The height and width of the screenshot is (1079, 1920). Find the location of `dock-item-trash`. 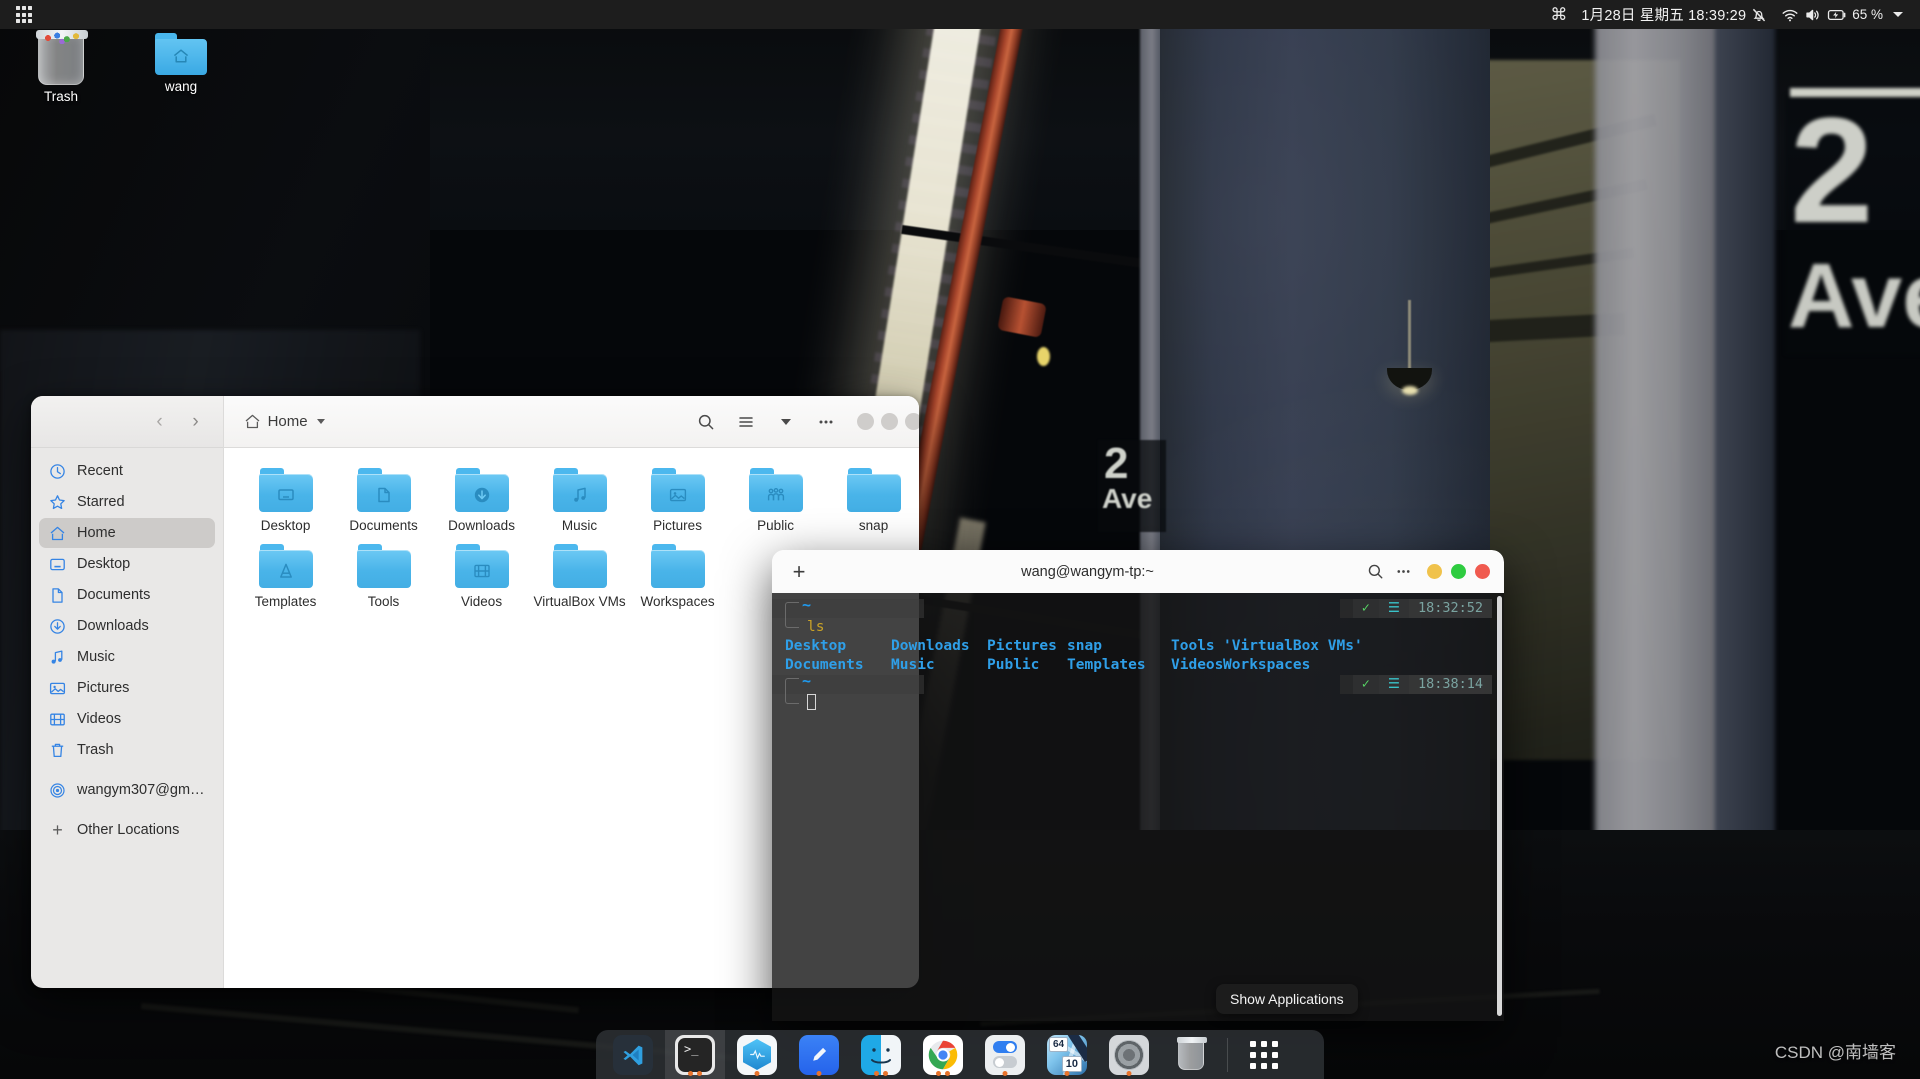

dock-item-trash is located at coordinates (1191, 1054).